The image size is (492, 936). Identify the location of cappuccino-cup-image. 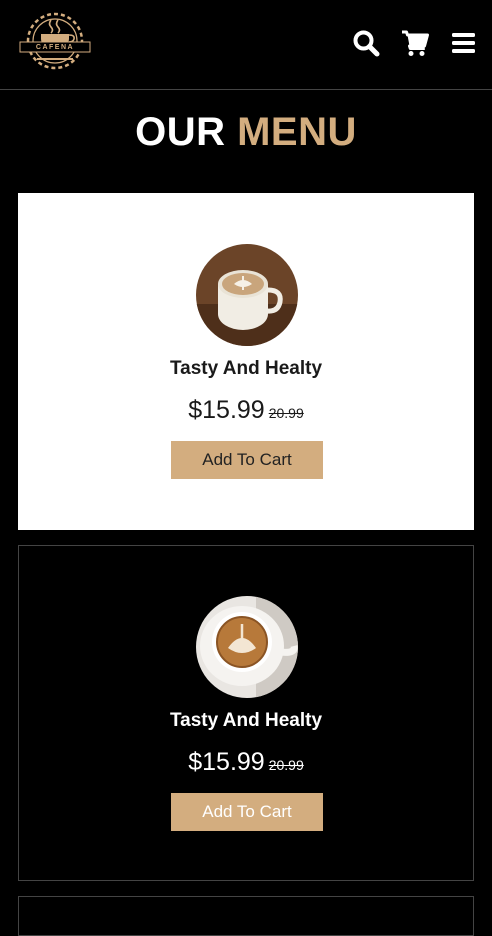
(247, 647).